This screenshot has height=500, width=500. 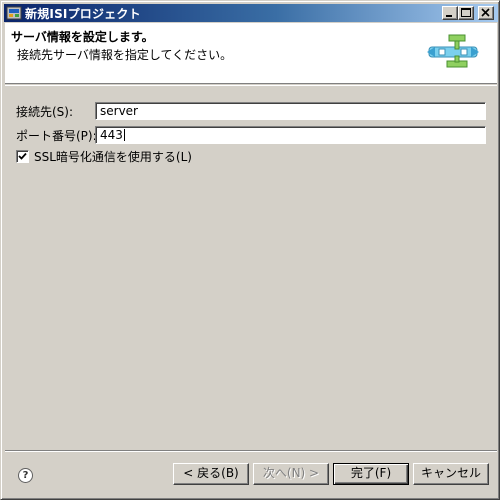 What do you see at coordinates (451, 474) in the screenshot?
I see `cancel-button: キャンセル` at bounding box center [451, 474].